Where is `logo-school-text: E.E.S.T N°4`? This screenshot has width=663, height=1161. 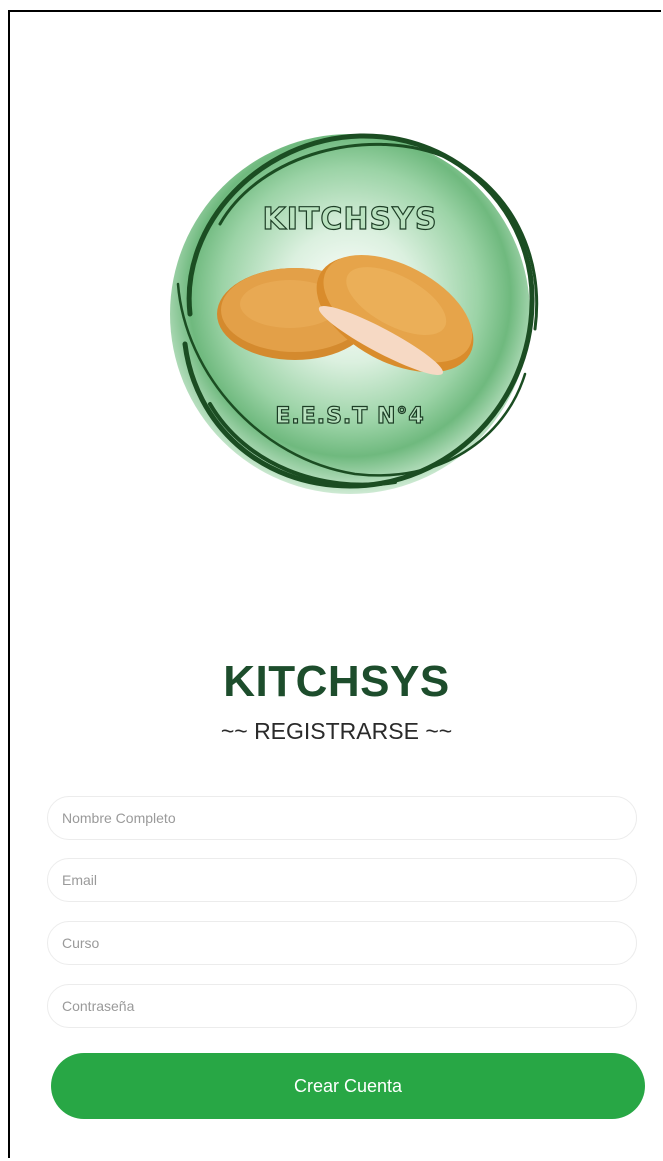 logo-school-text: E.E.S.T N°4 is located at coordinates (350, 416).